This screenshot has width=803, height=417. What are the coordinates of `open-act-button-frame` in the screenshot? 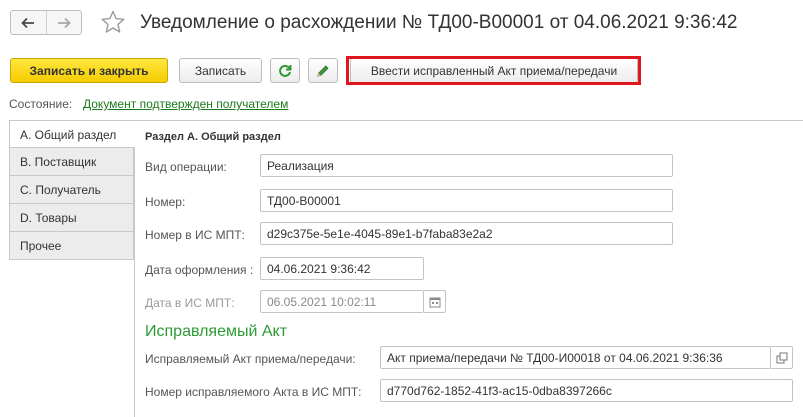 It's located at (782, 357).